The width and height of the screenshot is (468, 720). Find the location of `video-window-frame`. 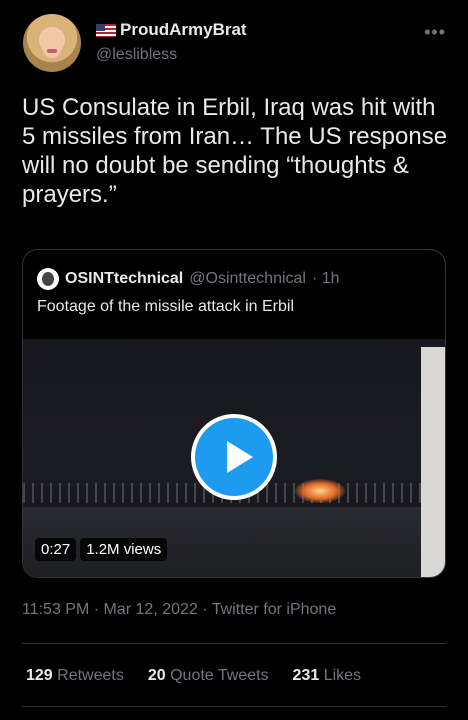

video-window-frame is located at coordinates (433, 462).